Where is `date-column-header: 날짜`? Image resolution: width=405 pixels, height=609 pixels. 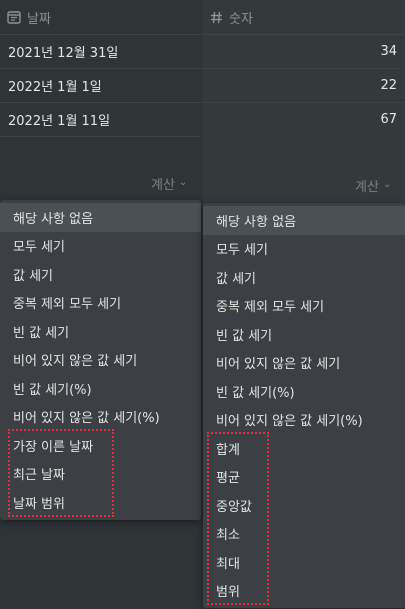 date-column-header: 날짜 is located at coordinates (100, 17).